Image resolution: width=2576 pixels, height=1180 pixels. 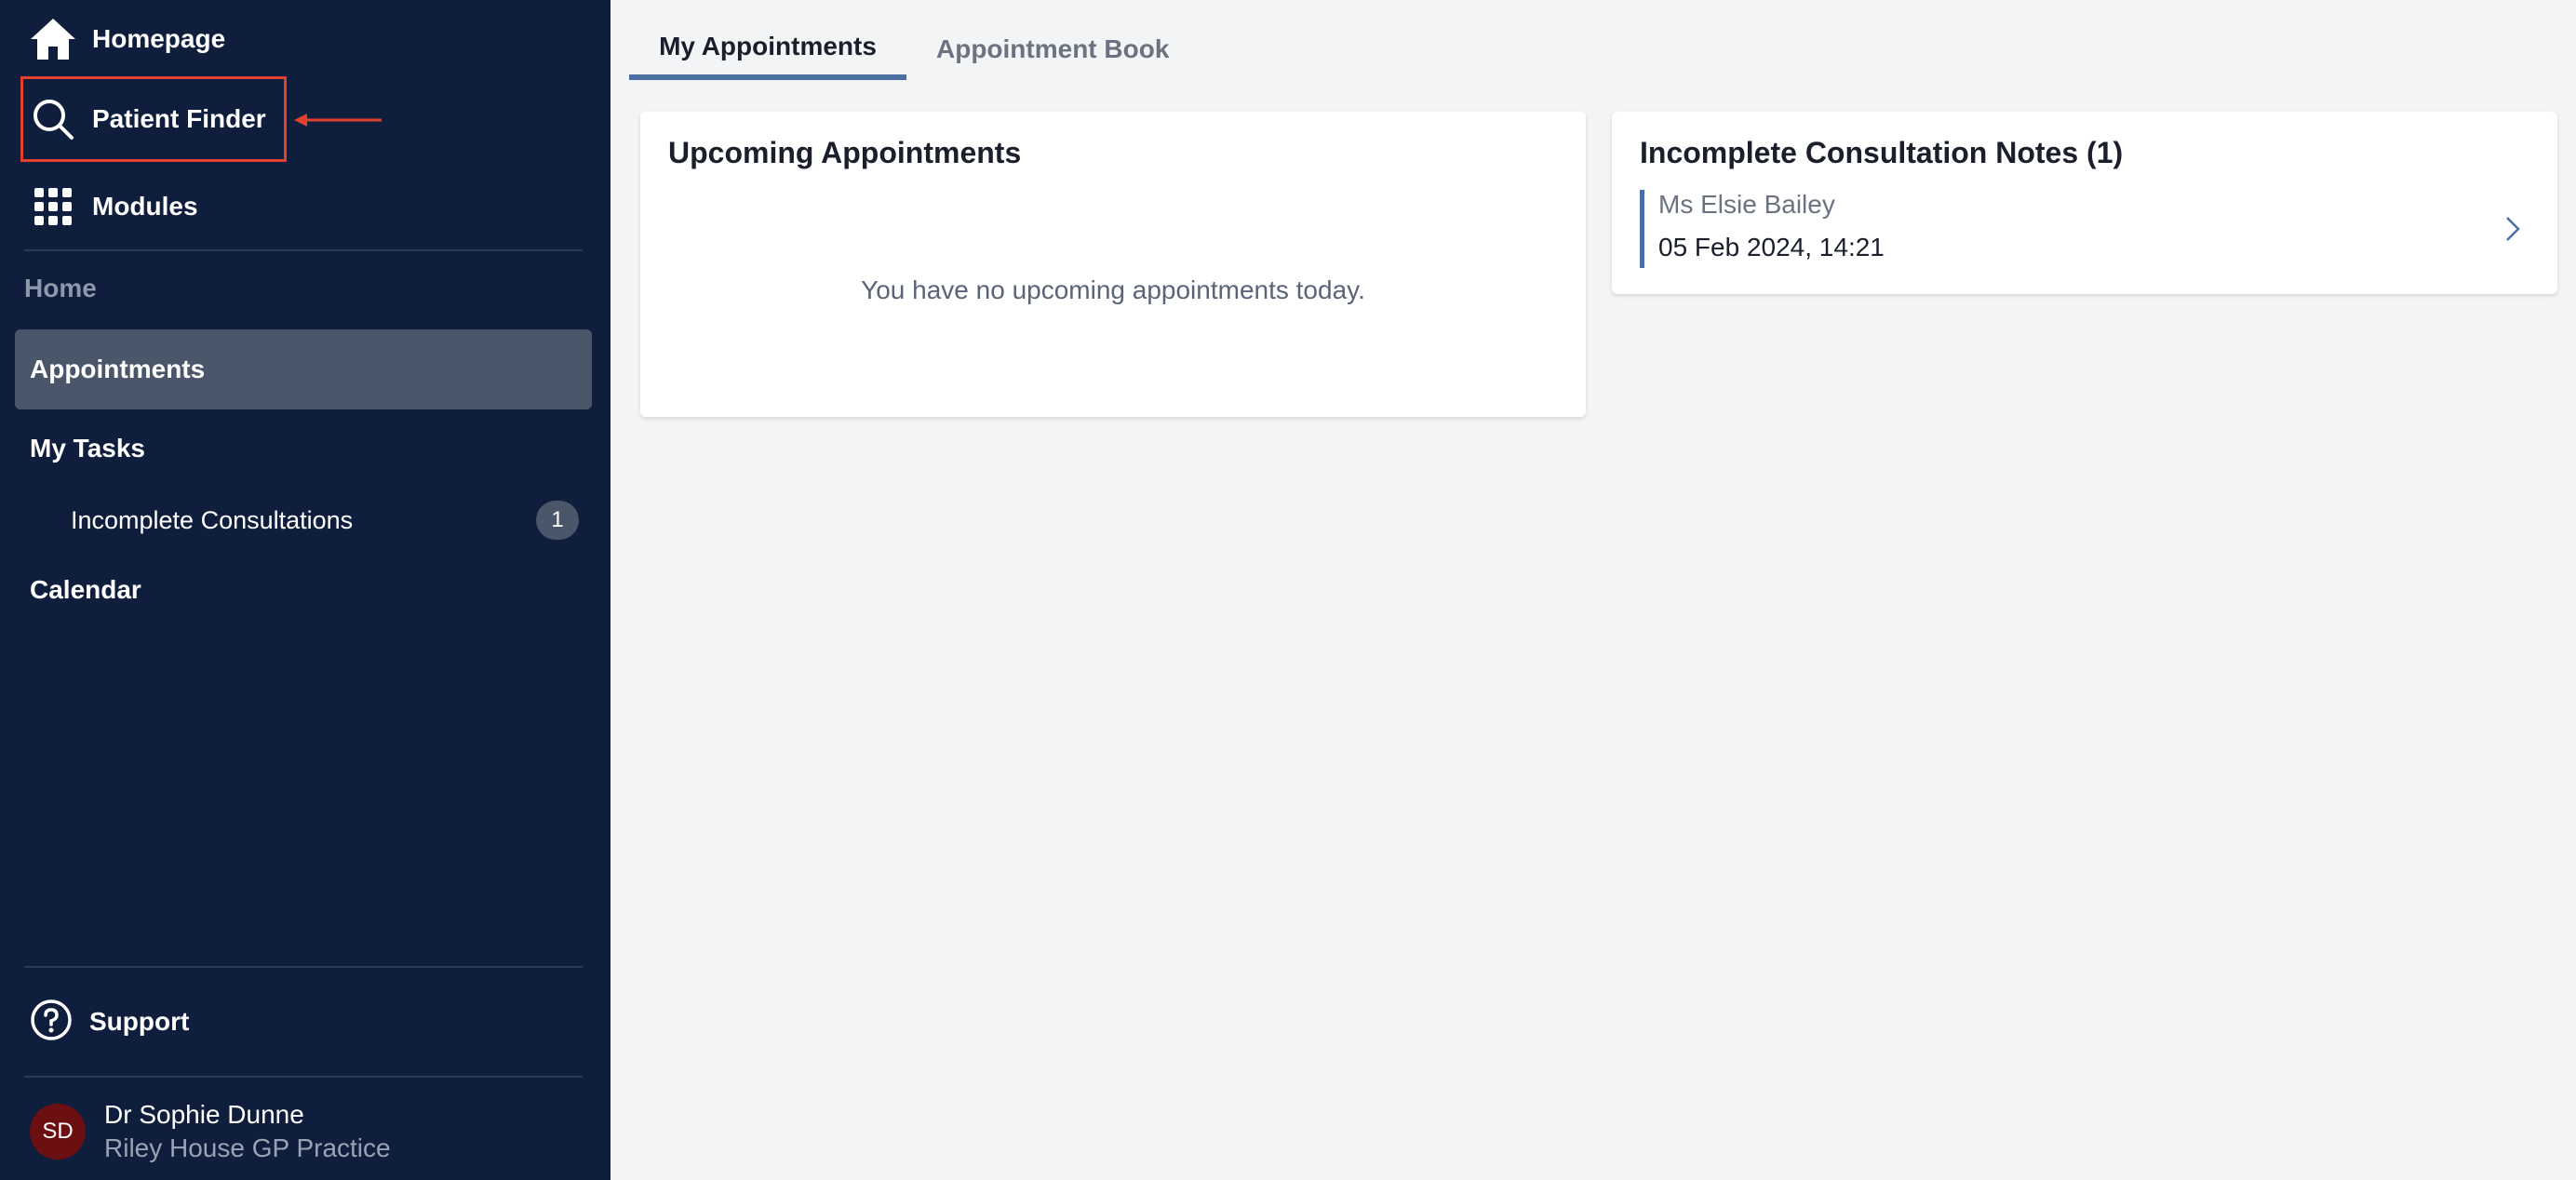 I want to click on annotation-arrow-icon, so click(x=338, y=120).